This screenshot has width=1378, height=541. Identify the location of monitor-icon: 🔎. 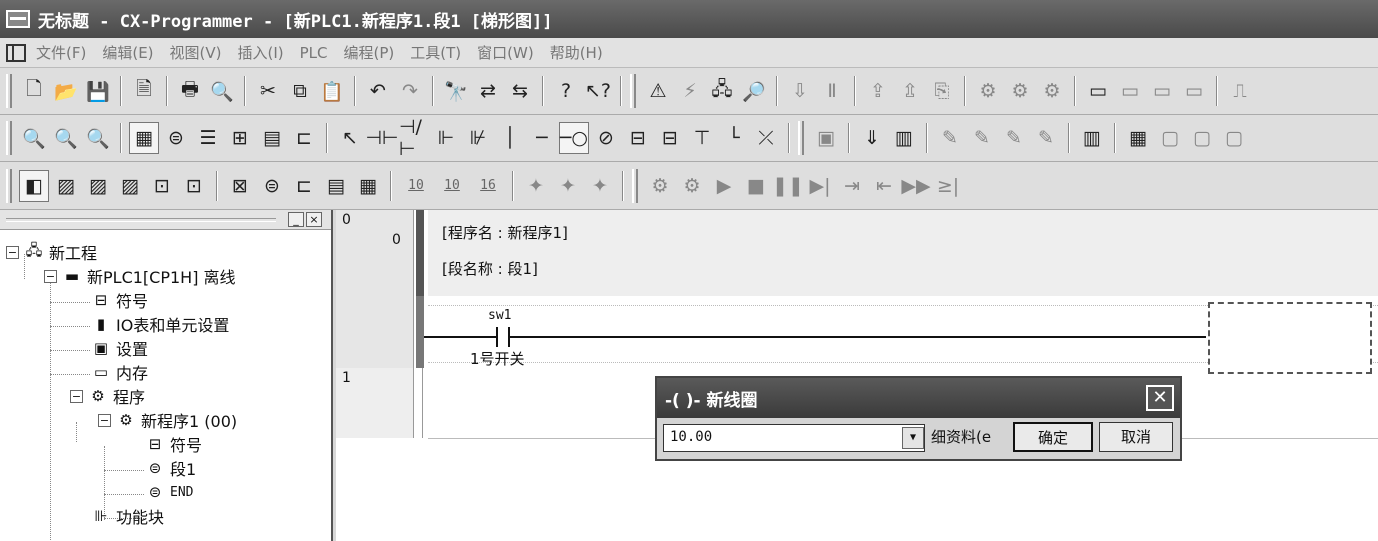
(754, 91).